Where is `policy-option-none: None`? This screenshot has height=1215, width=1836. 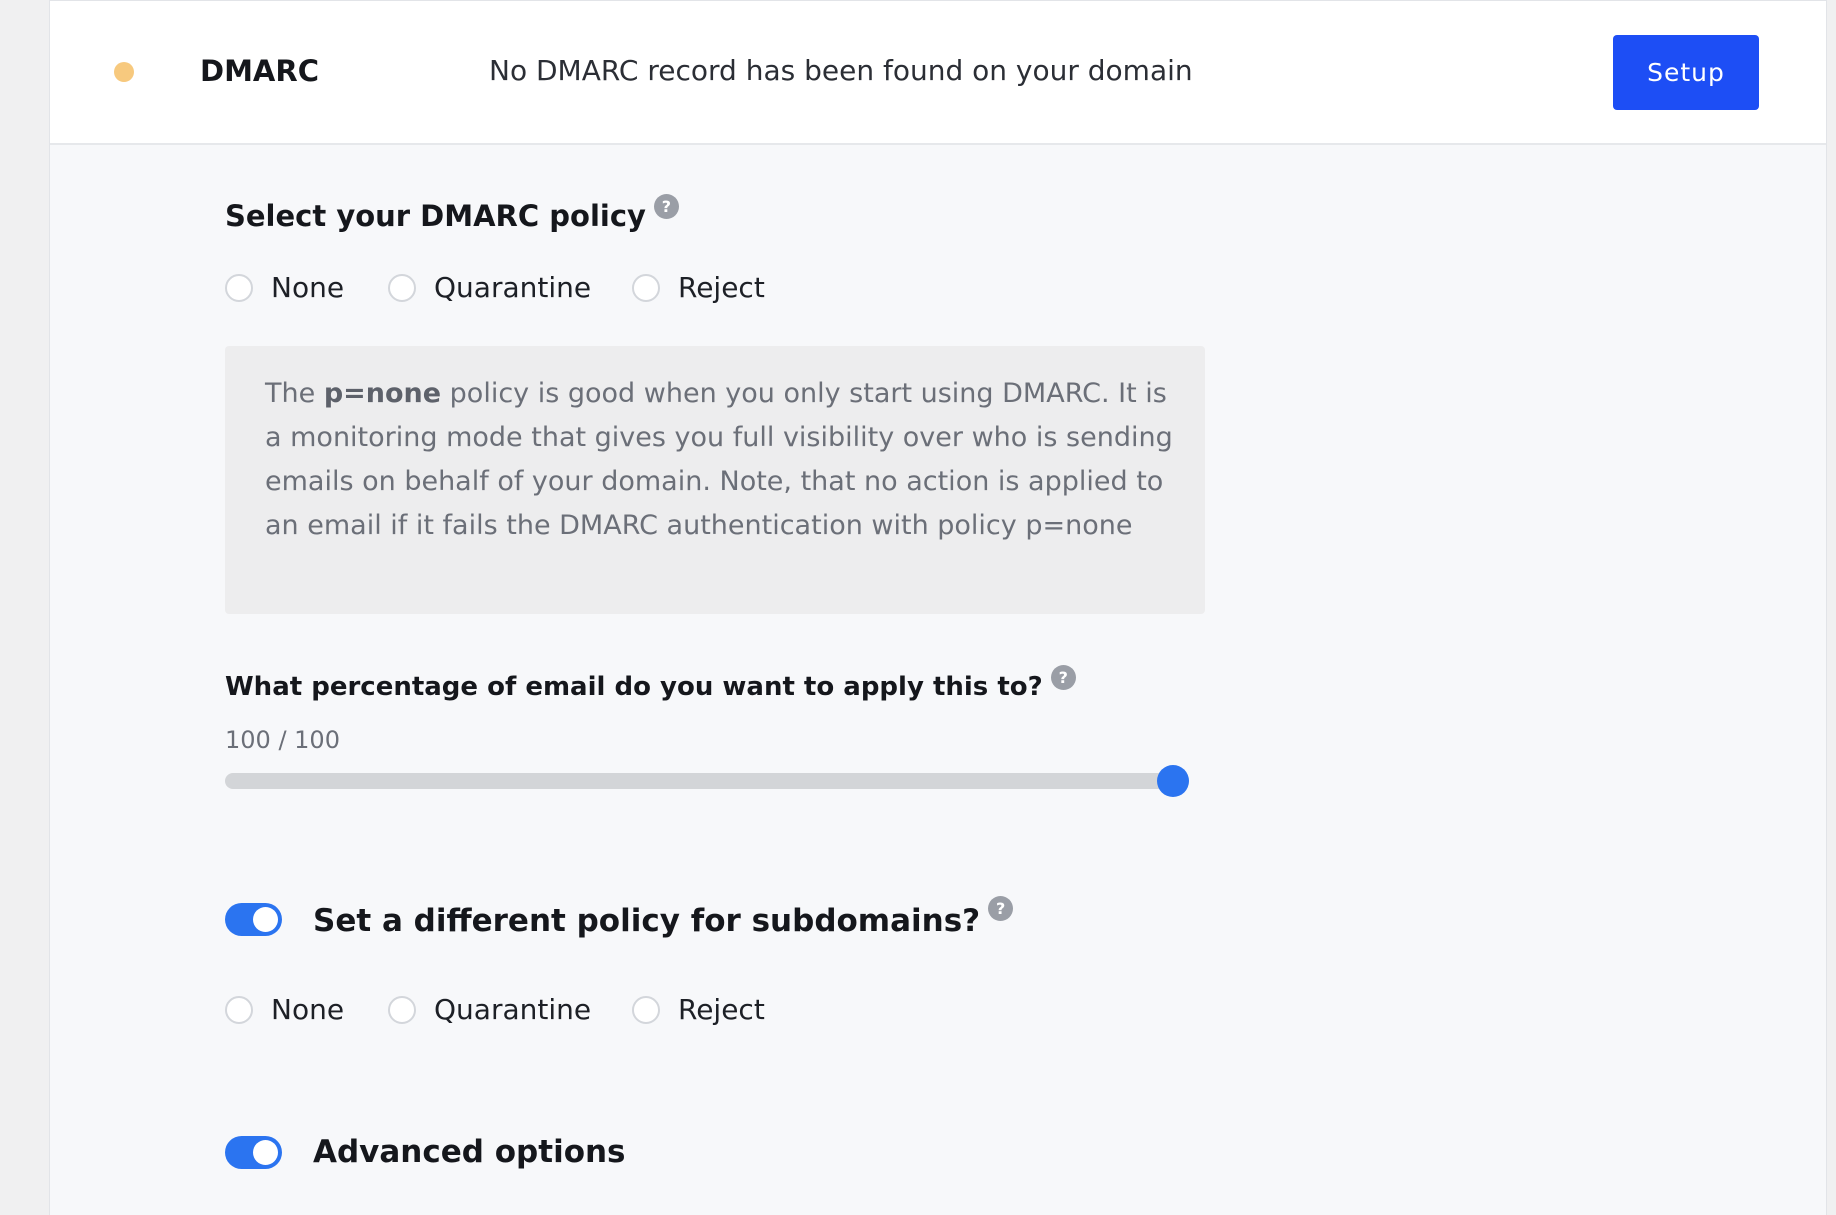
policy-option-none: None is located at coordinates (306, 288).